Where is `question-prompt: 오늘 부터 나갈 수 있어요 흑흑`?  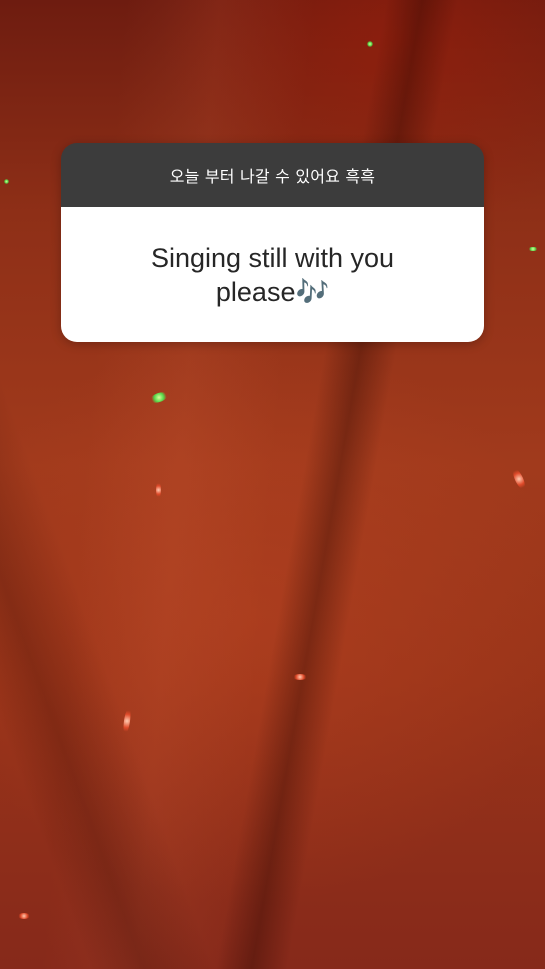 question-prompt: 오늘 부터 나갈 수 있어요 흑흑 is located at coordinates (272, 176).